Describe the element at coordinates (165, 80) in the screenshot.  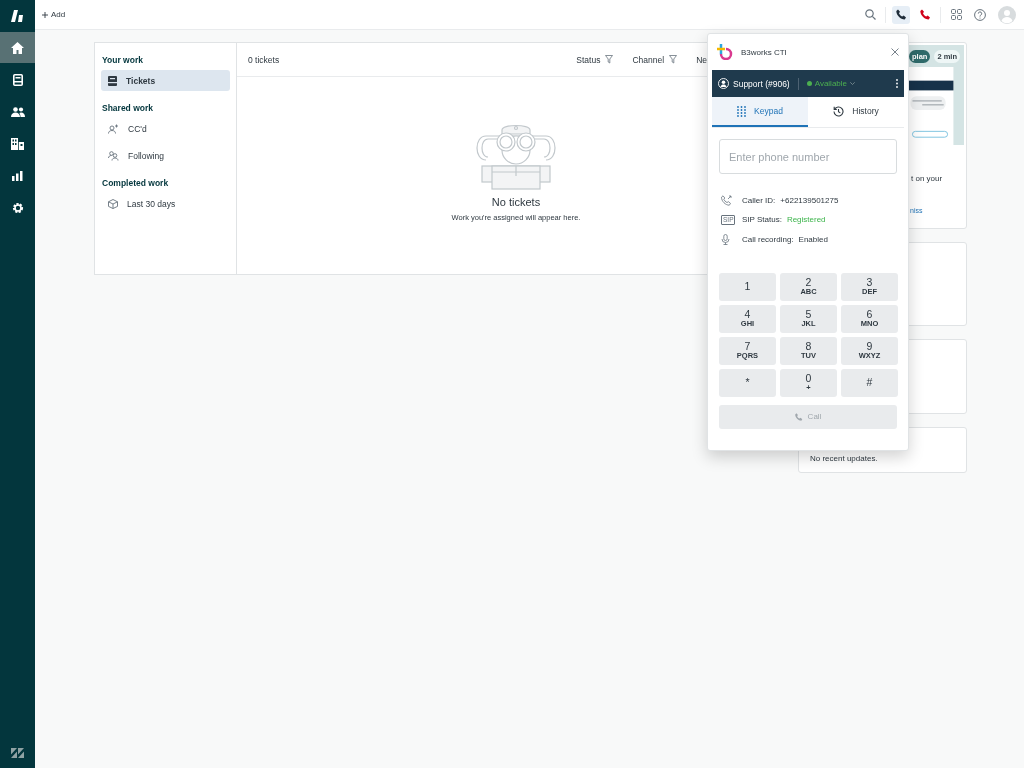
I see `sidebar-item: Tickets` at that location.